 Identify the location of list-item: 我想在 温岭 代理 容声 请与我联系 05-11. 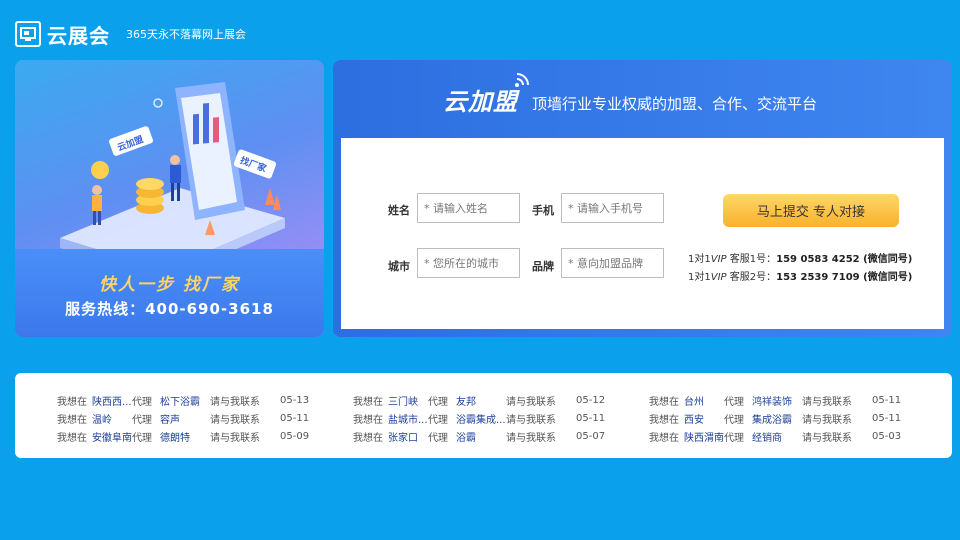
(183, 418).